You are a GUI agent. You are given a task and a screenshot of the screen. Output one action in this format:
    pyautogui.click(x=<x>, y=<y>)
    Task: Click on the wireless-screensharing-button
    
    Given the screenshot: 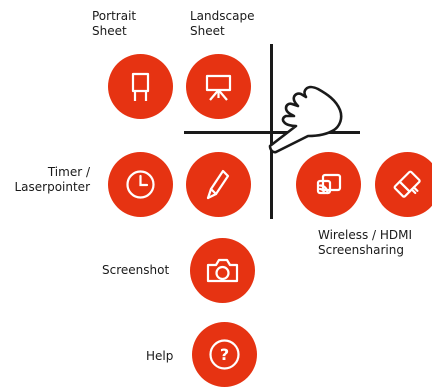 What is the action you would take?
    pyautogui.click(x=328, y=184)
    